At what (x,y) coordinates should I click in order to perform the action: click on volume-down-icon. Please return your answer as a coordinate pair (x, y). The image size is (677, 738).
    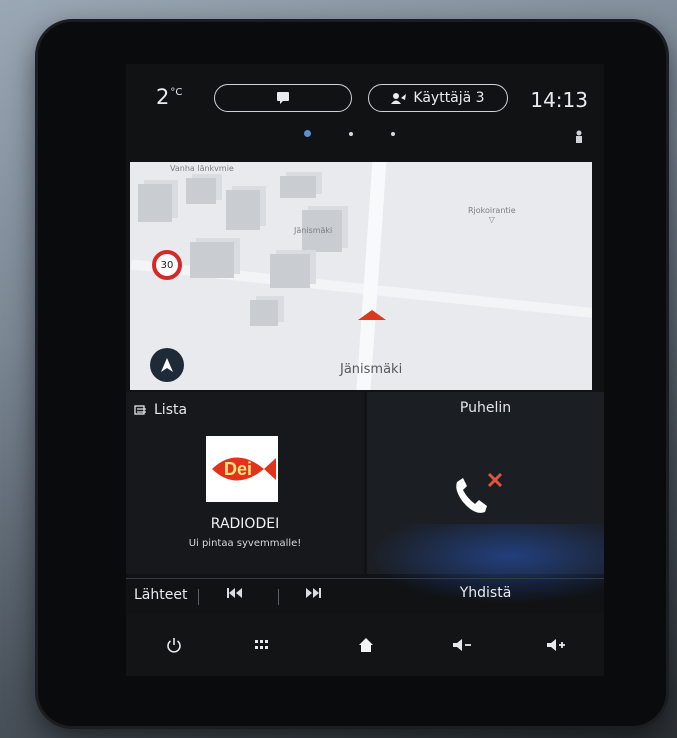
    Looking at the image, I should click on (462, 645).